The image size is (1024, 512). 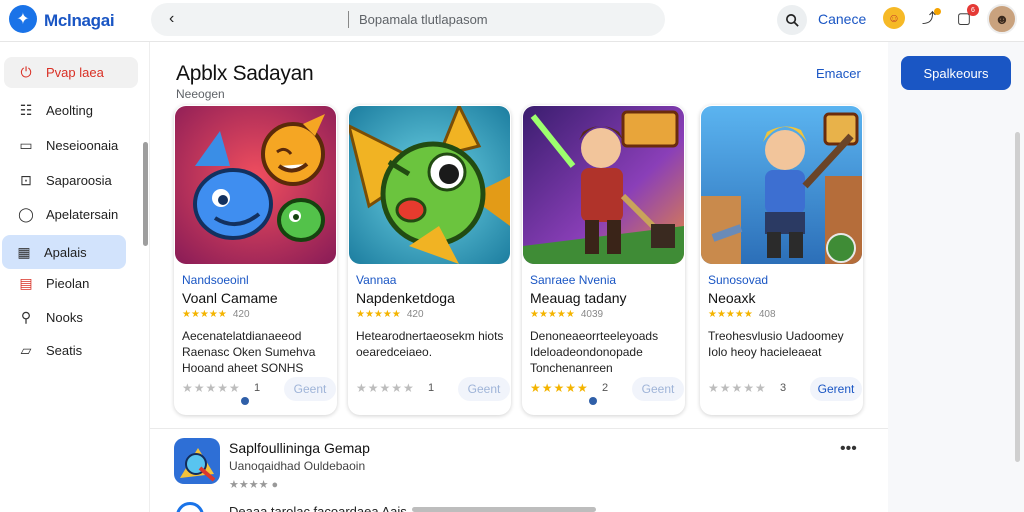 I want to click on window-icon: ⊡, so click(x=26, y=180).